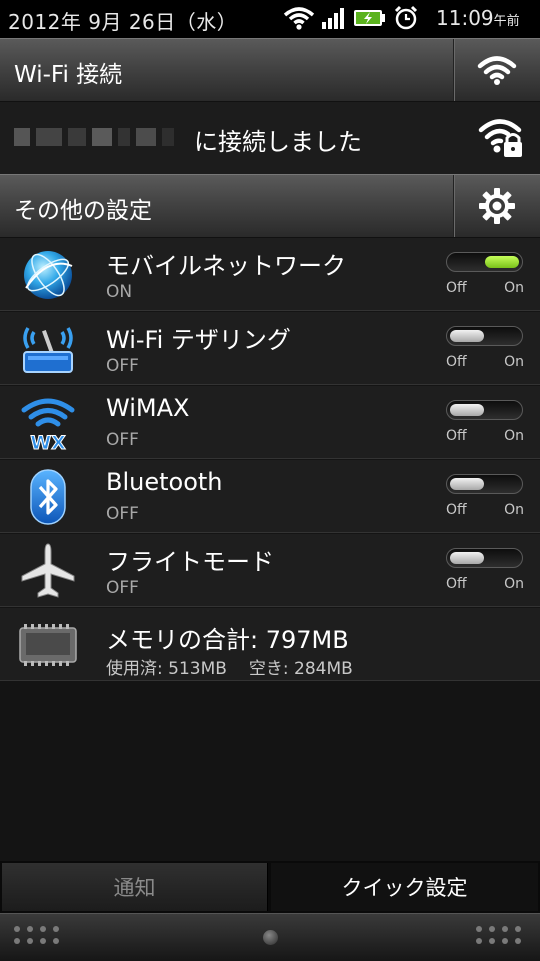 The height and width of the screenshot is (961, 540). I want to click on status-date: 2012年 9月 26日（水）, so click(123, 22).